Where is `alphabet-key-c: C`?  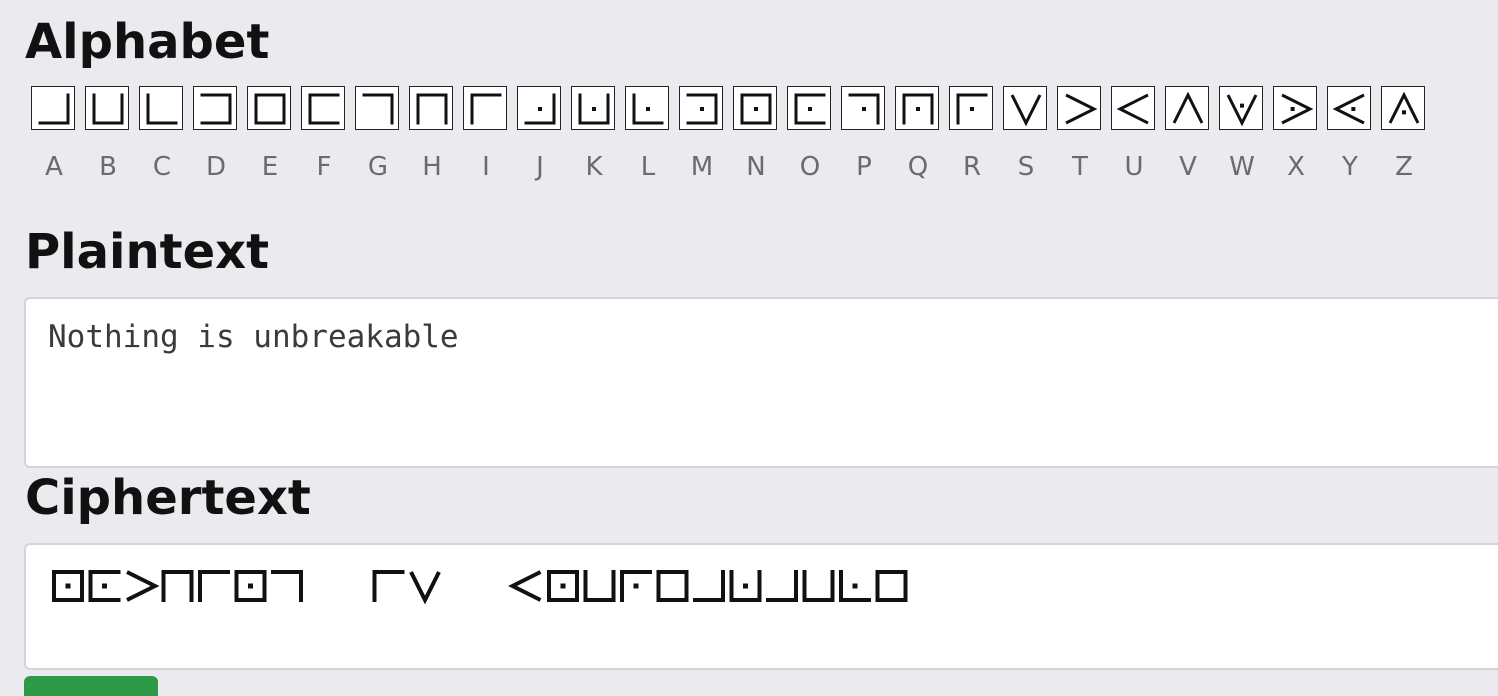
alphabet-key-c: C is located at coordinates (162, 134).